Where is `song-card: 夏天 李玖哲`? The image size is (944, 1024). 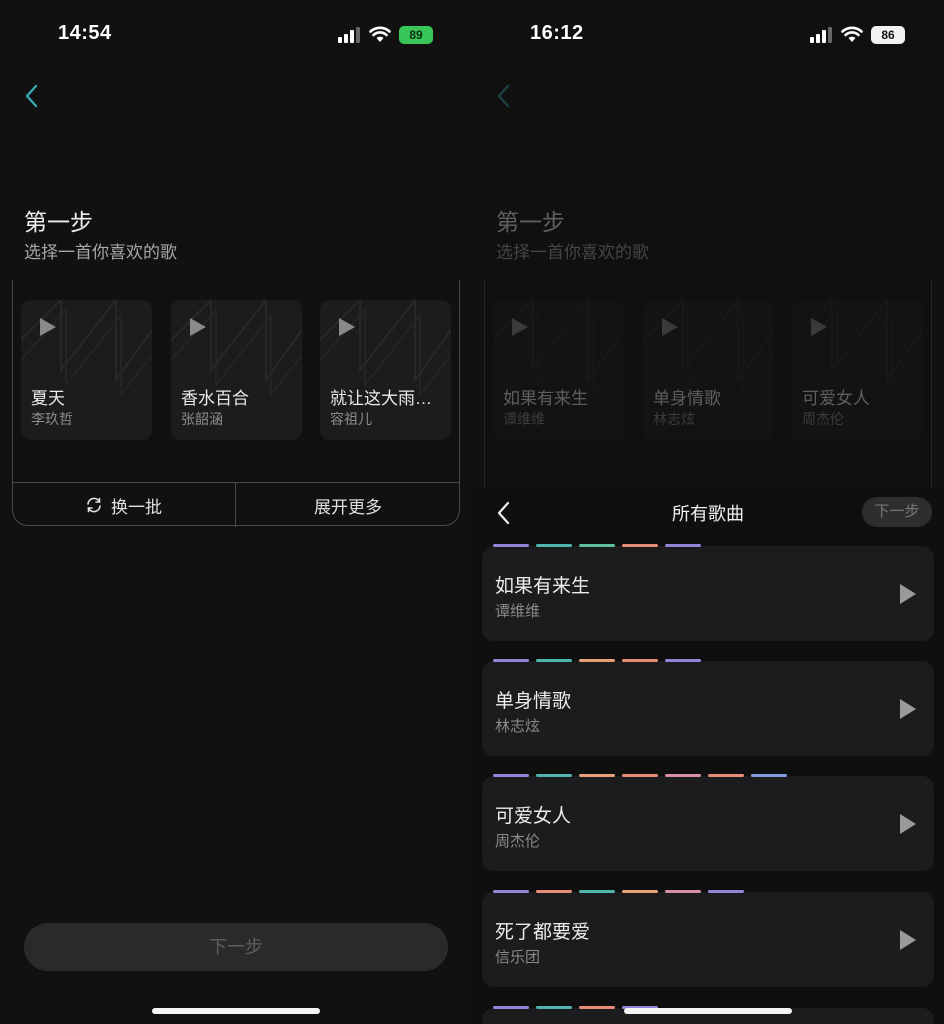 song-card: 夏天 李玖哲 is located at coordinates (86, 370).